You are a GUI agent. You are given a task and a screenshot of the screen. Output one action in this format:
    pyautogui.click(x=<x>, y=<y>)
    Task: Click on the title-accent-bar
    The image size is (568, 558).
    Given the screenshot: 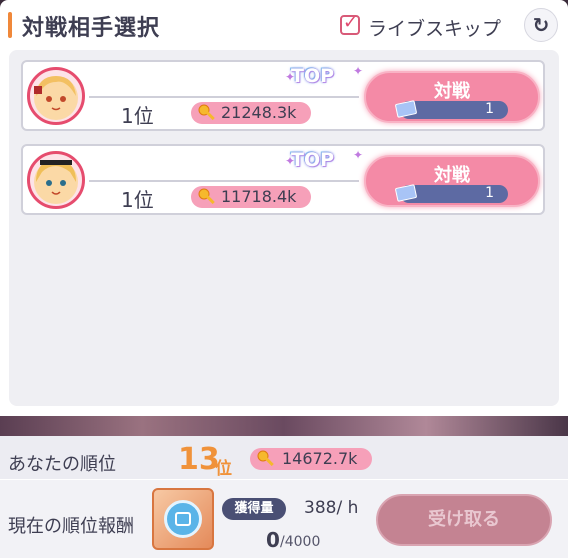 What is the action you would take?
    pyautogui.click(x=10, y=25)
    